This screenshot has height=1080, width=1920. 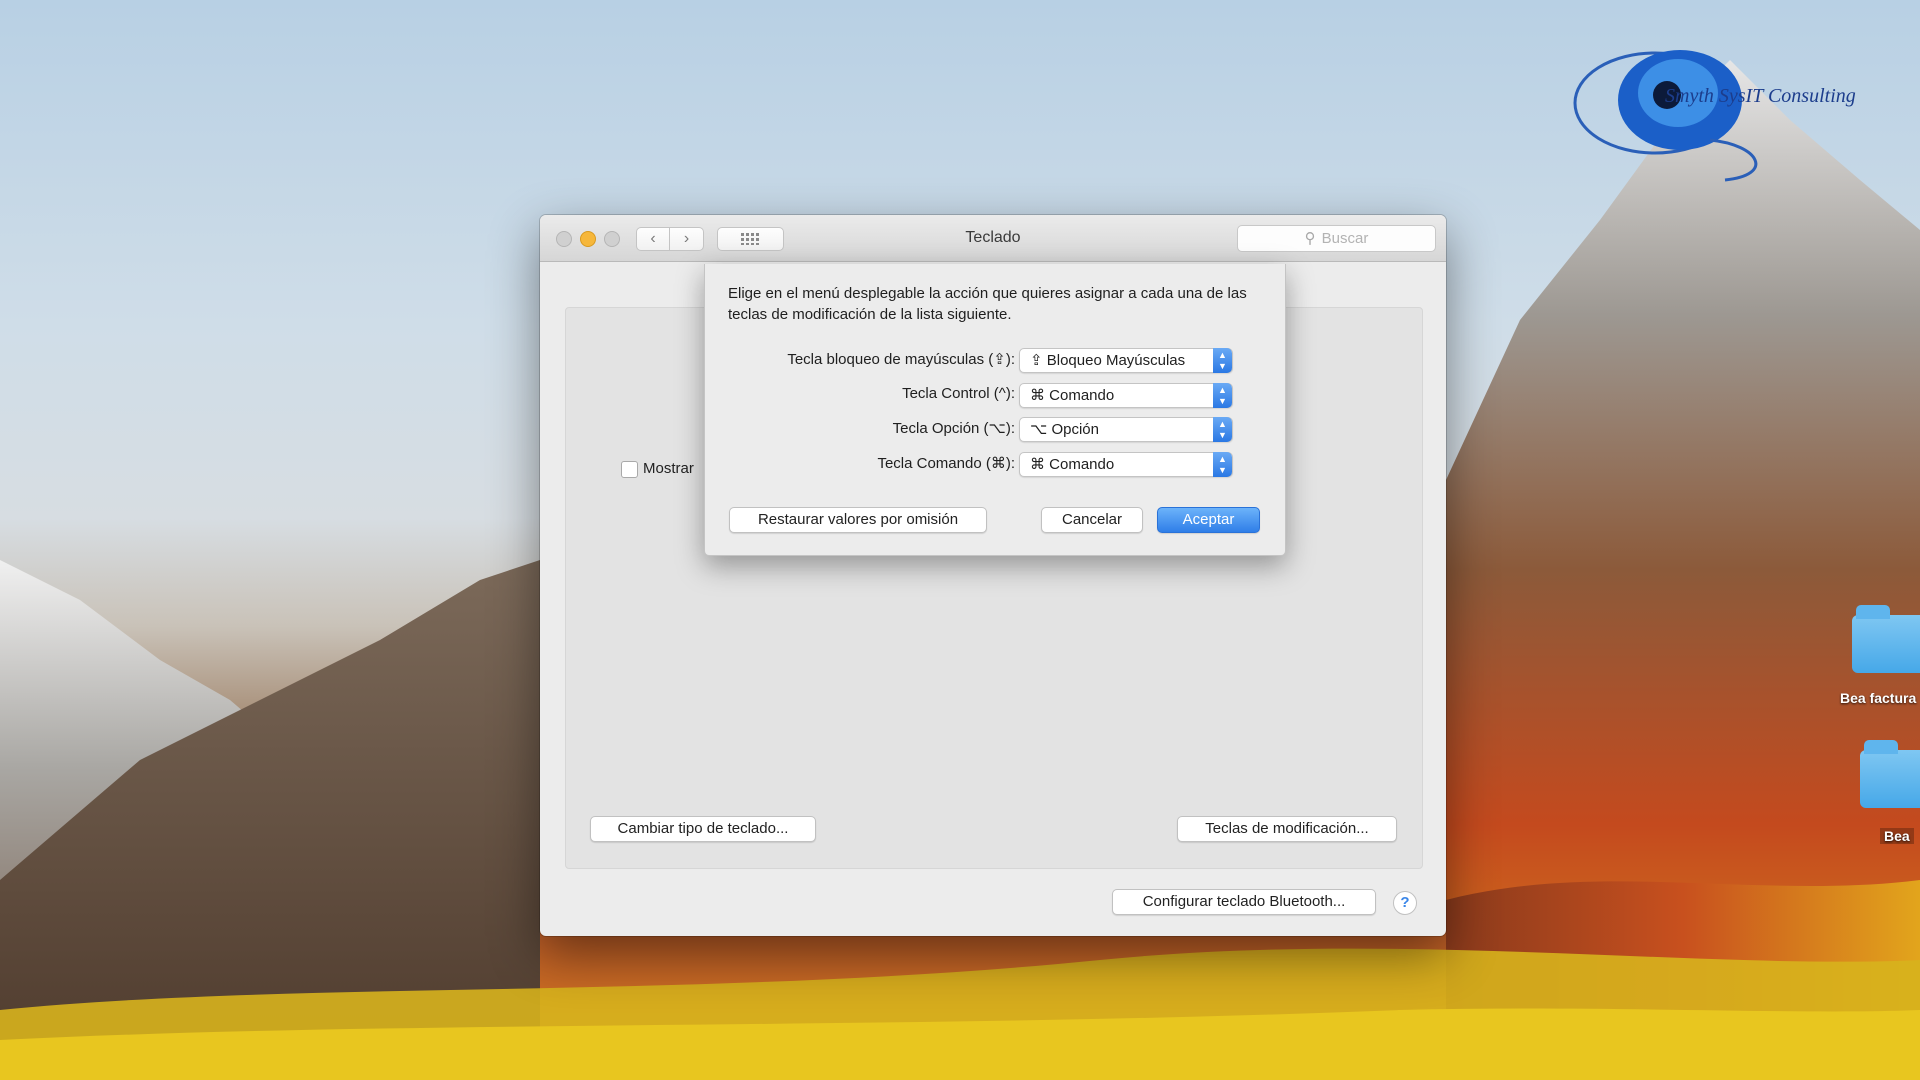 What do you see at coordinates (1126, 464) in the screenshot?
I see `command-key-popup: ⌘ Comando ▲ ▼` at bounding box center [1126, 464].